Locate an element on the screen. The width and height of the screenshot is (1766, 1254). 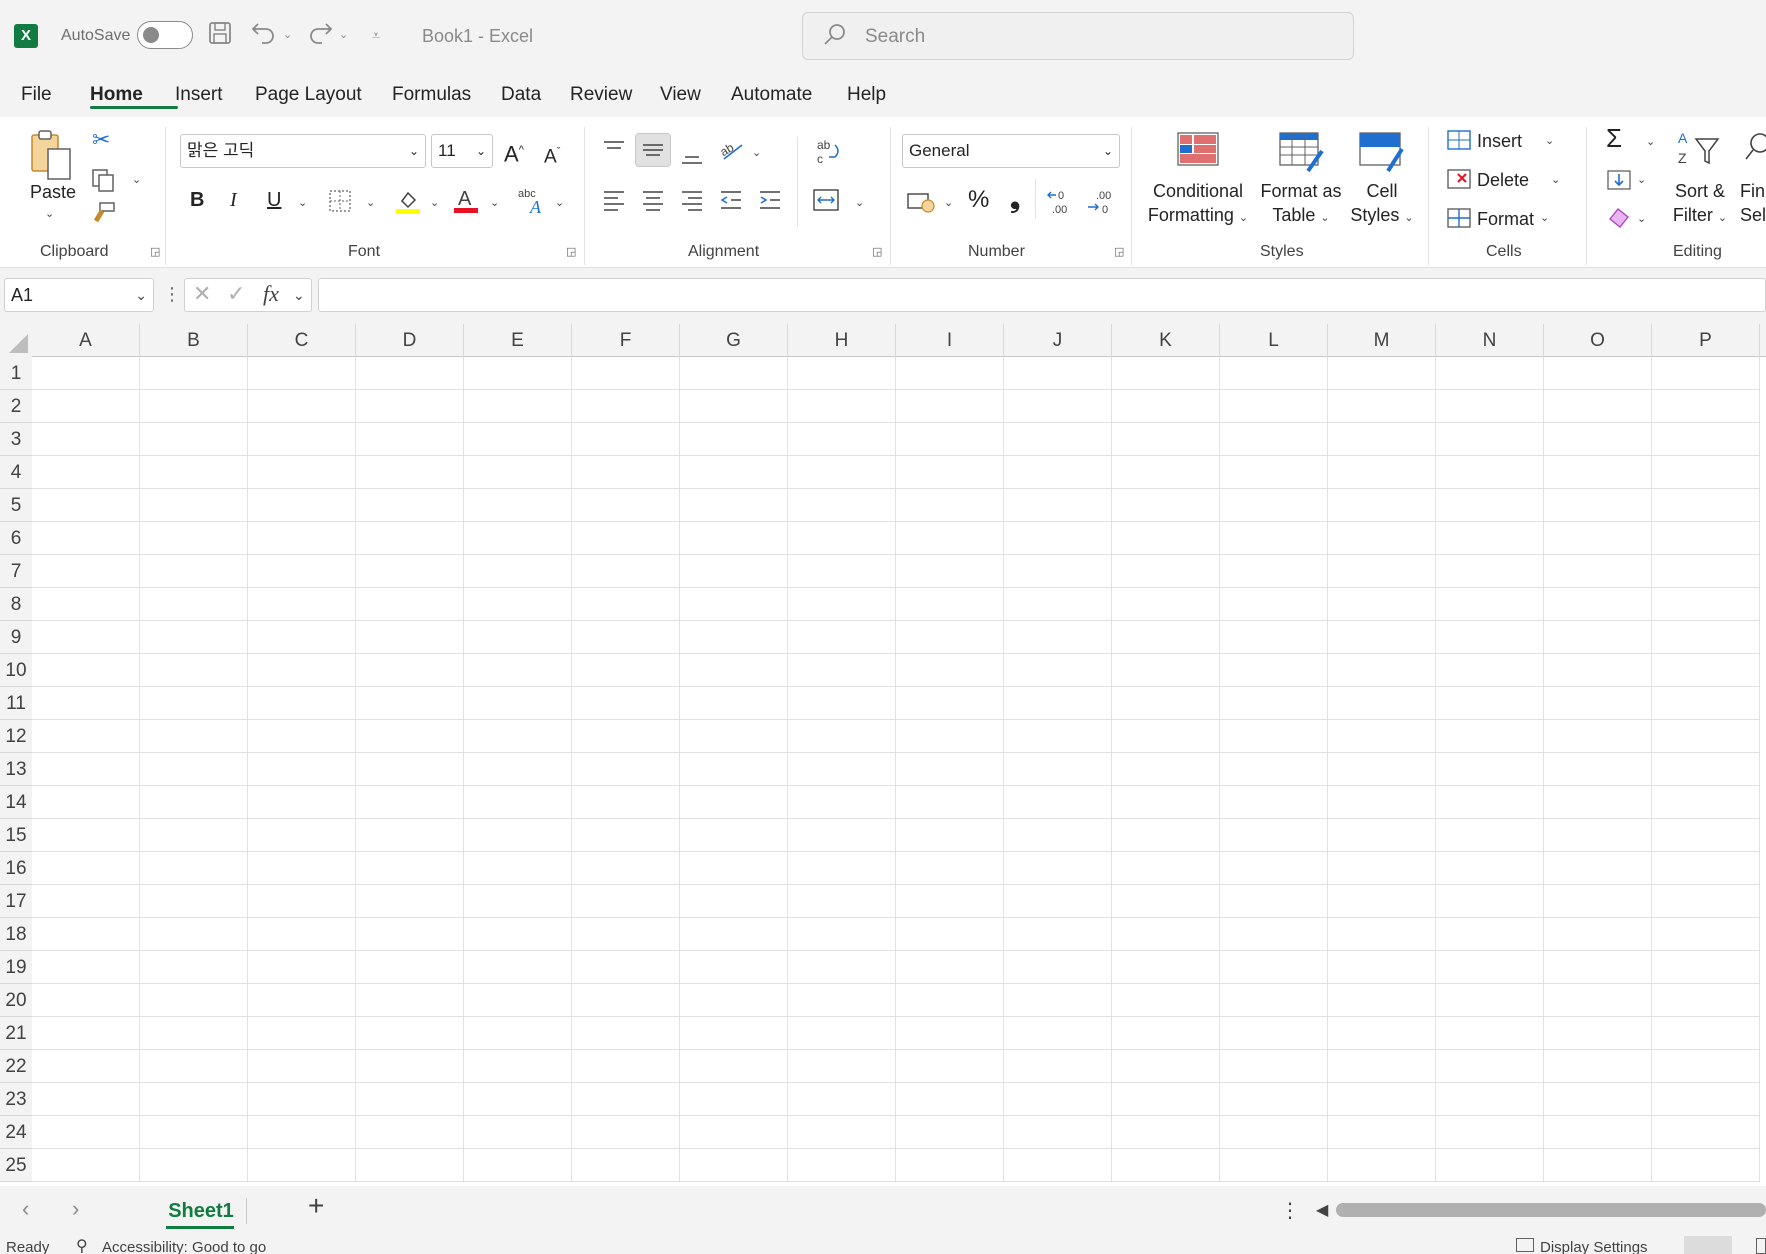
cell-d25 is located at coordinates (410, 1165).